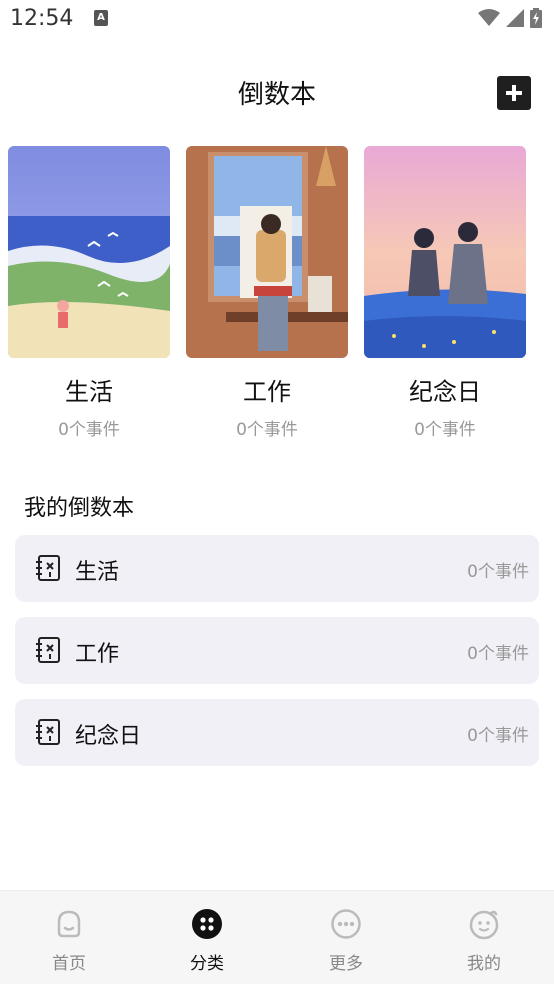  I want to click on tab-category: 分类, so click(207, 937).